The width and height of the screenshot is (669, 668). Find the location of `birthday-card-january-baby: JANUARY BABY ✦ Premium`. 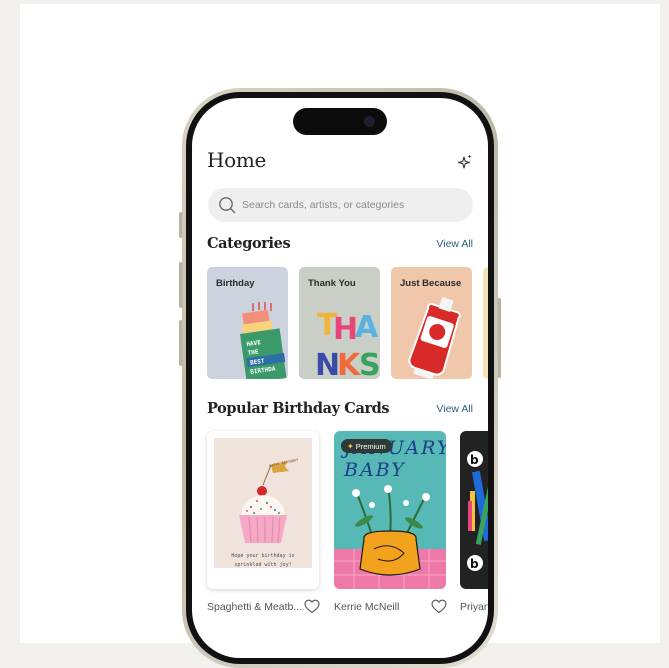

birthday-card-january-baby: JANUARY BABY ✦ Premium is located at coordinates (390, 510).